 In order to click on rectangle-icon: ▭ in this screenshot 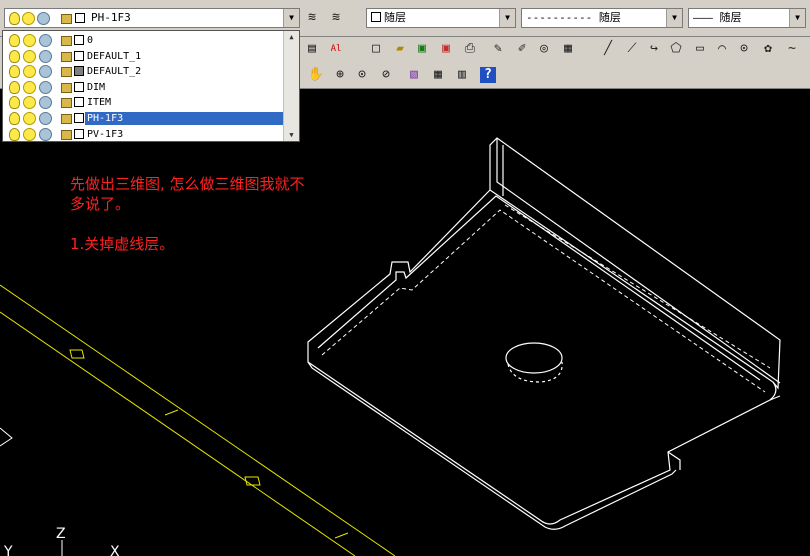, I will do `click(700, 49)`.